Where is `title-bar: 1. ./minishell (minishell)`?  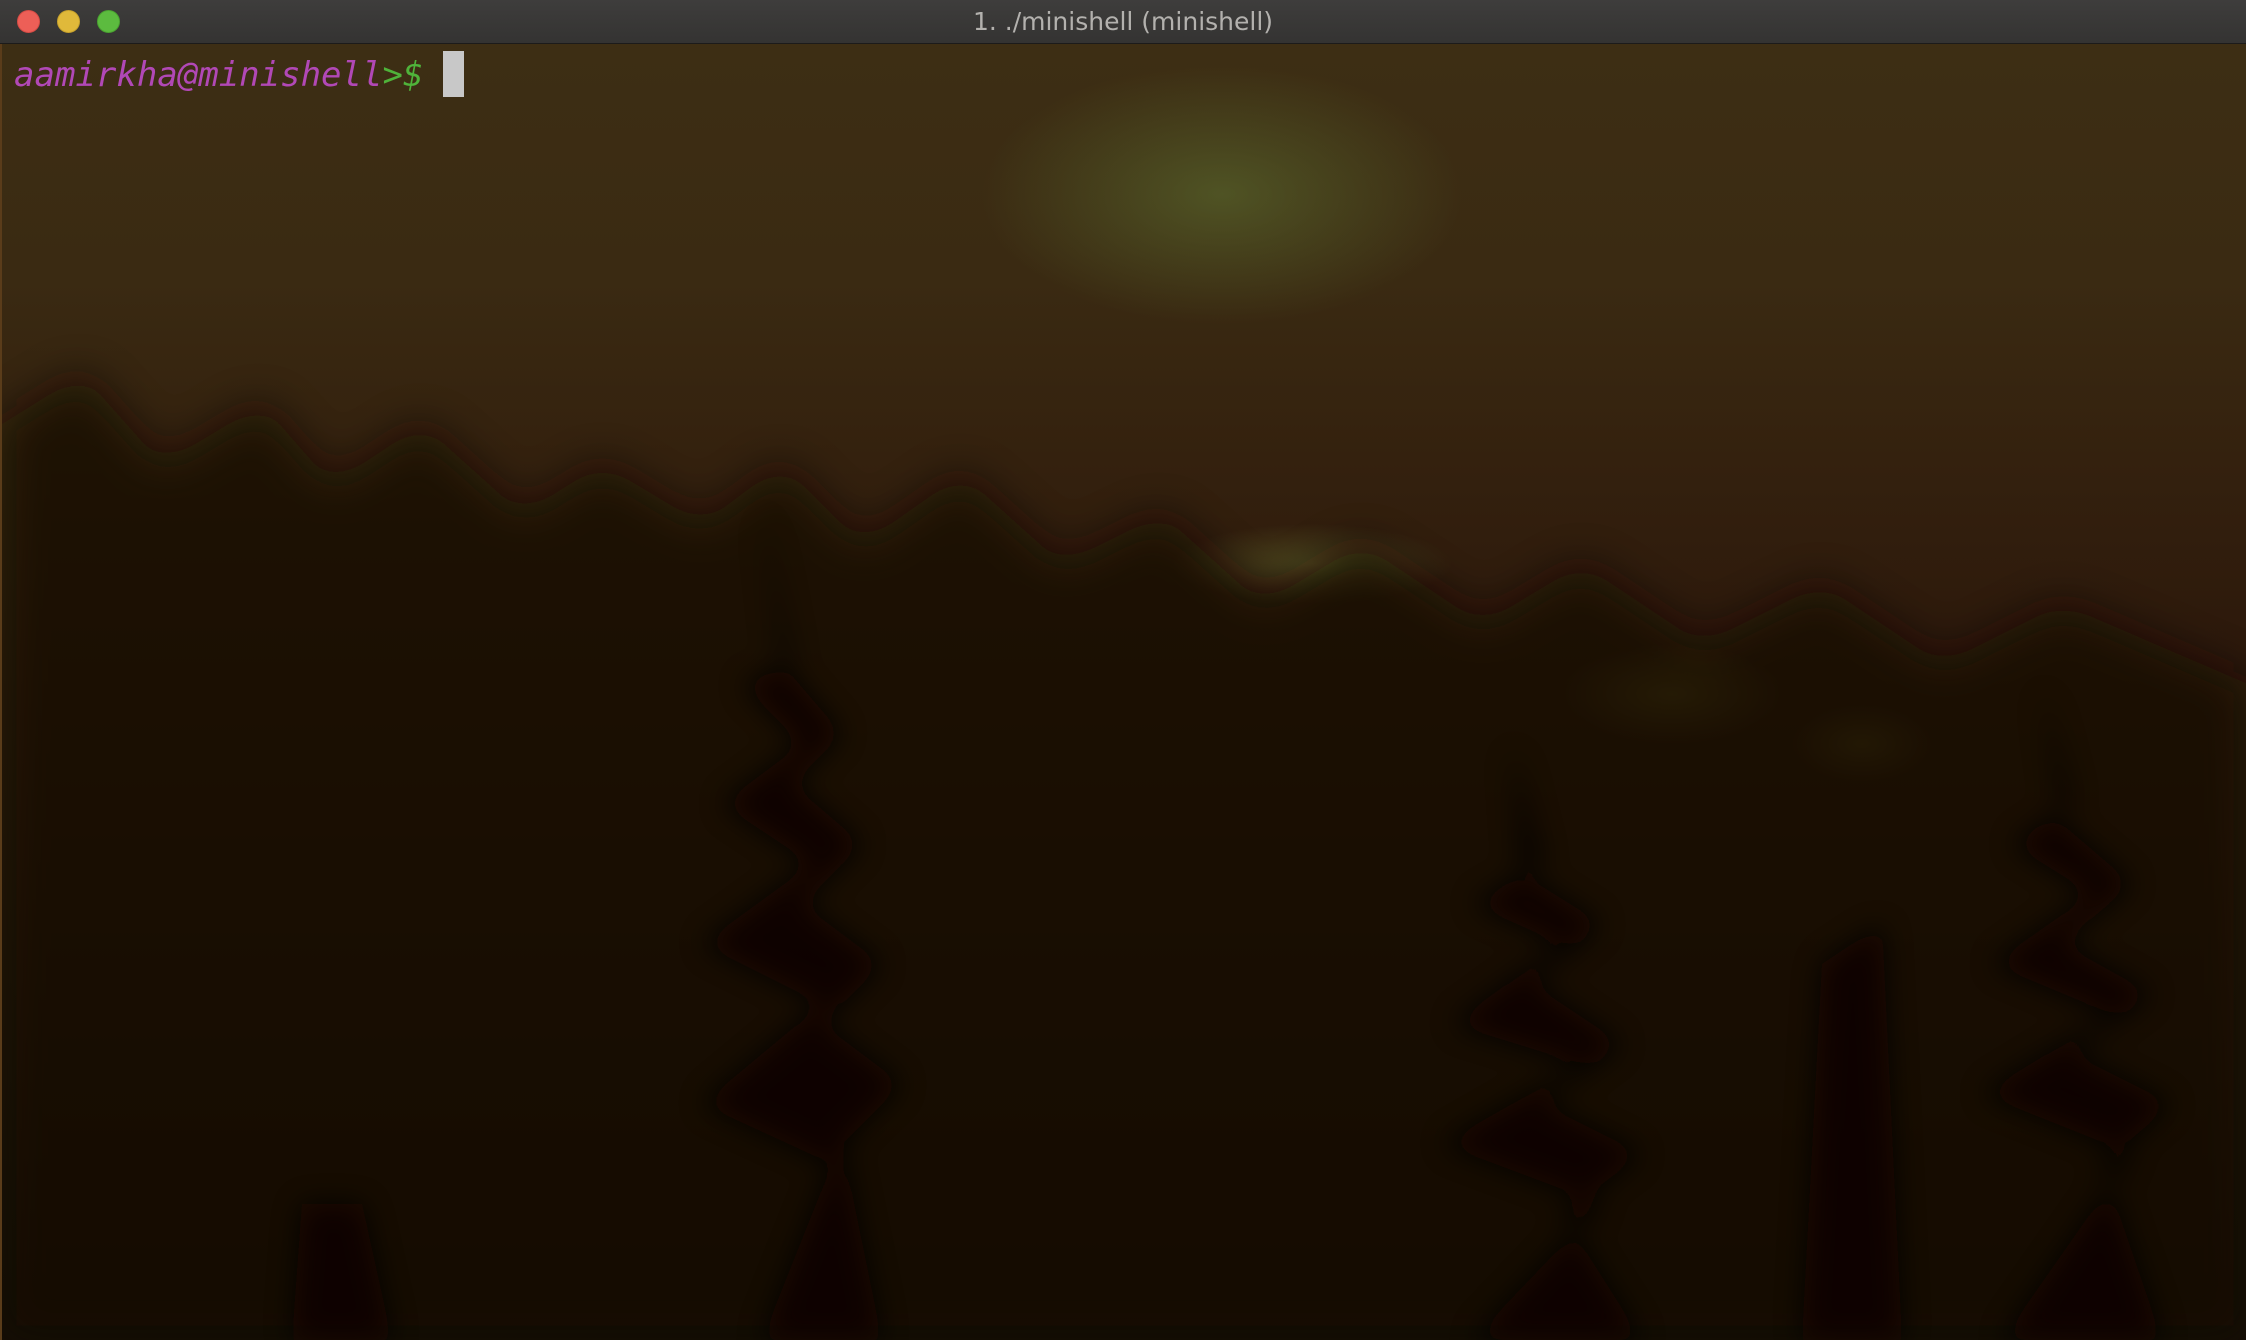
title-bar: 1. ./minishell (minishell) is located at coordinates (1123, 22).